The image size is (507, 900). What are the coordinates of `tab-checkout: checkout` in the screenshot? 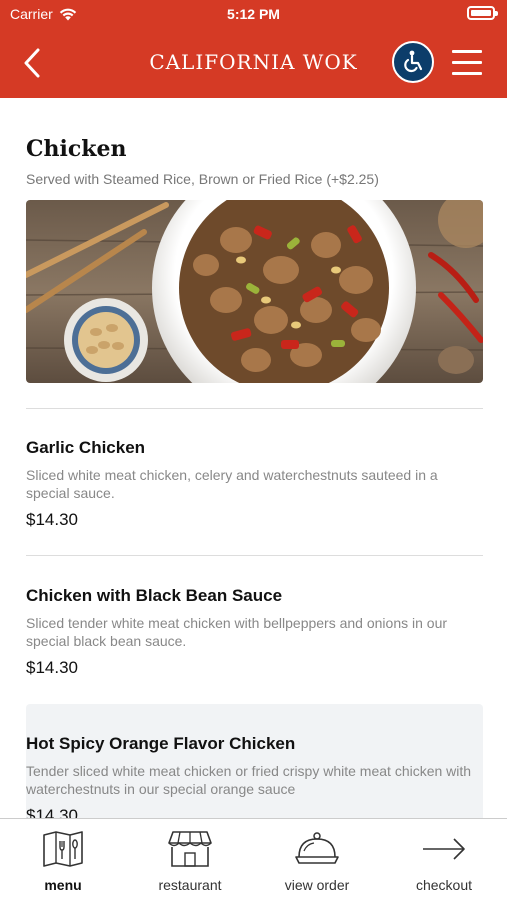 It's located at (444, 860).